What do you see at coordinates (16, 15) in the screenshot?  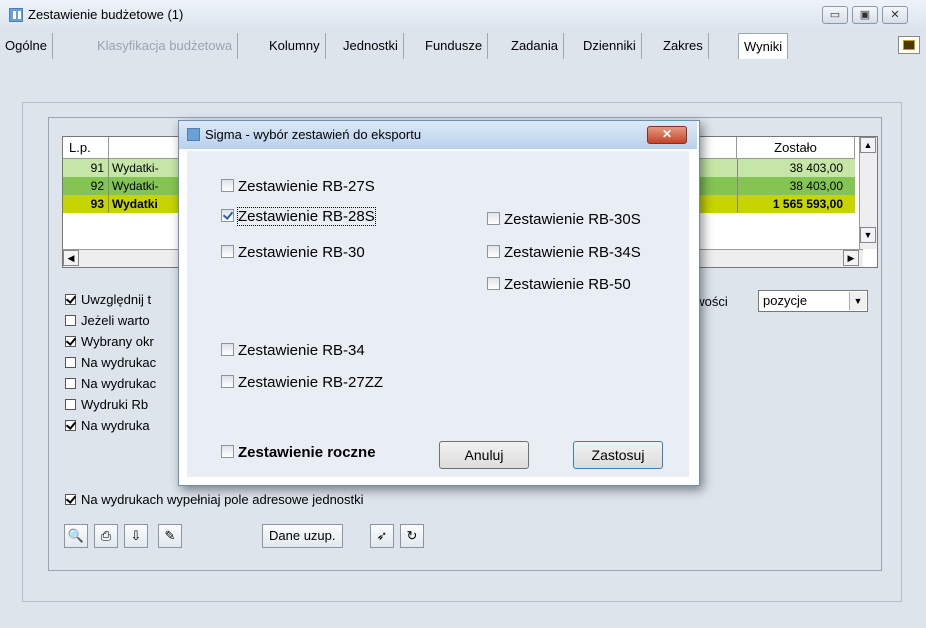 I see `app-icon` at bounding box center [16, 15].